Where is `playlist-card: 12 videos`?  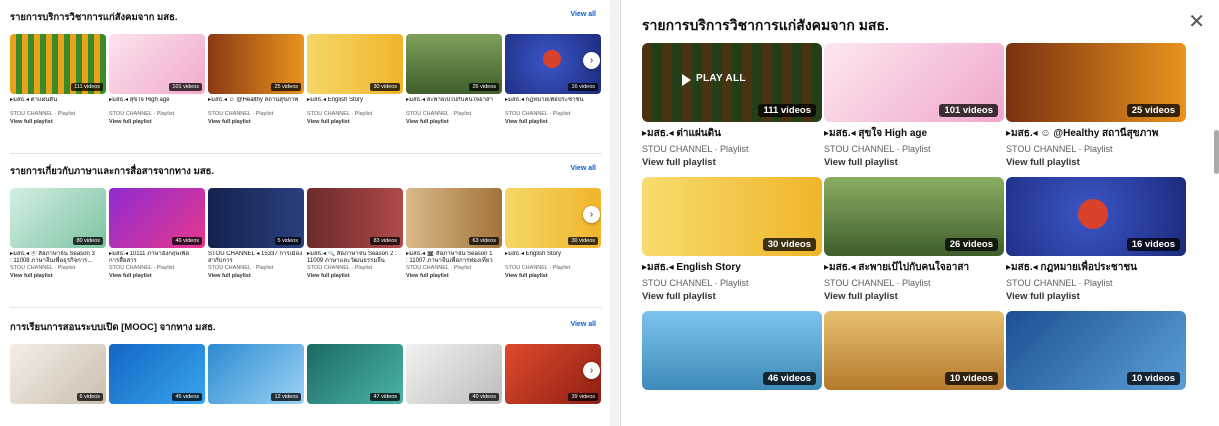
playlist-card: 12 videos is located at coordinates (256, 374).